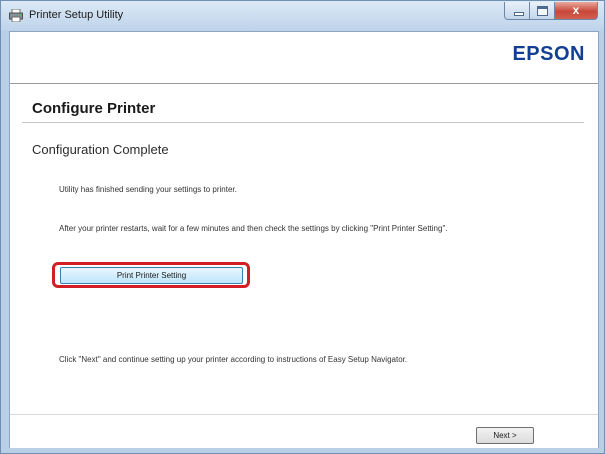 This screenshot has width=605, height=454. I want to click on page-title: Configure Printer, so click(94, 108).